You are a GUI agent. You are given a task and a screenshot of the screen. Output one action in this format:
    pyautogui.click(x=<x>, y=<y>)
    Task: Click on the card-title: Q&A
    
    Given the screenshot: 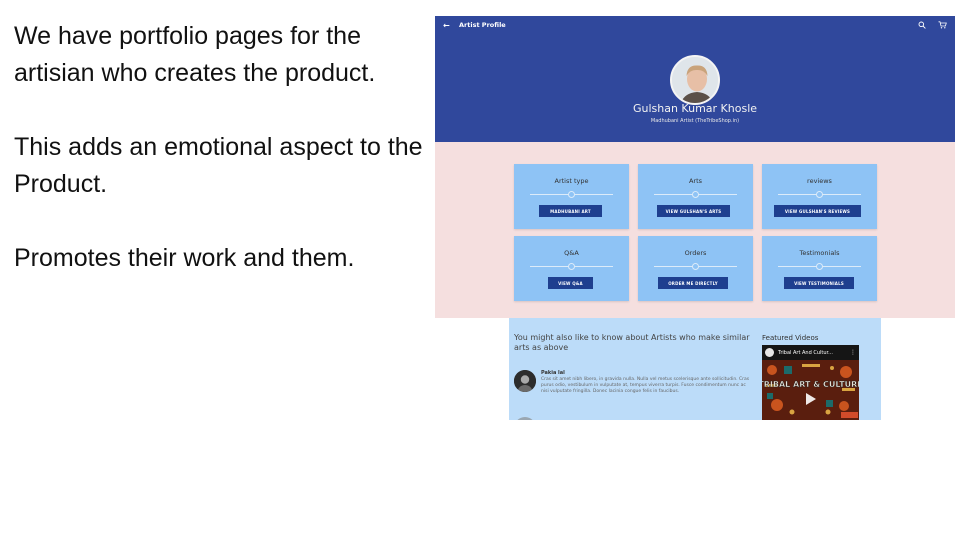 What is the action you would take?
    pyautogui.click(x=571, y=253)
    